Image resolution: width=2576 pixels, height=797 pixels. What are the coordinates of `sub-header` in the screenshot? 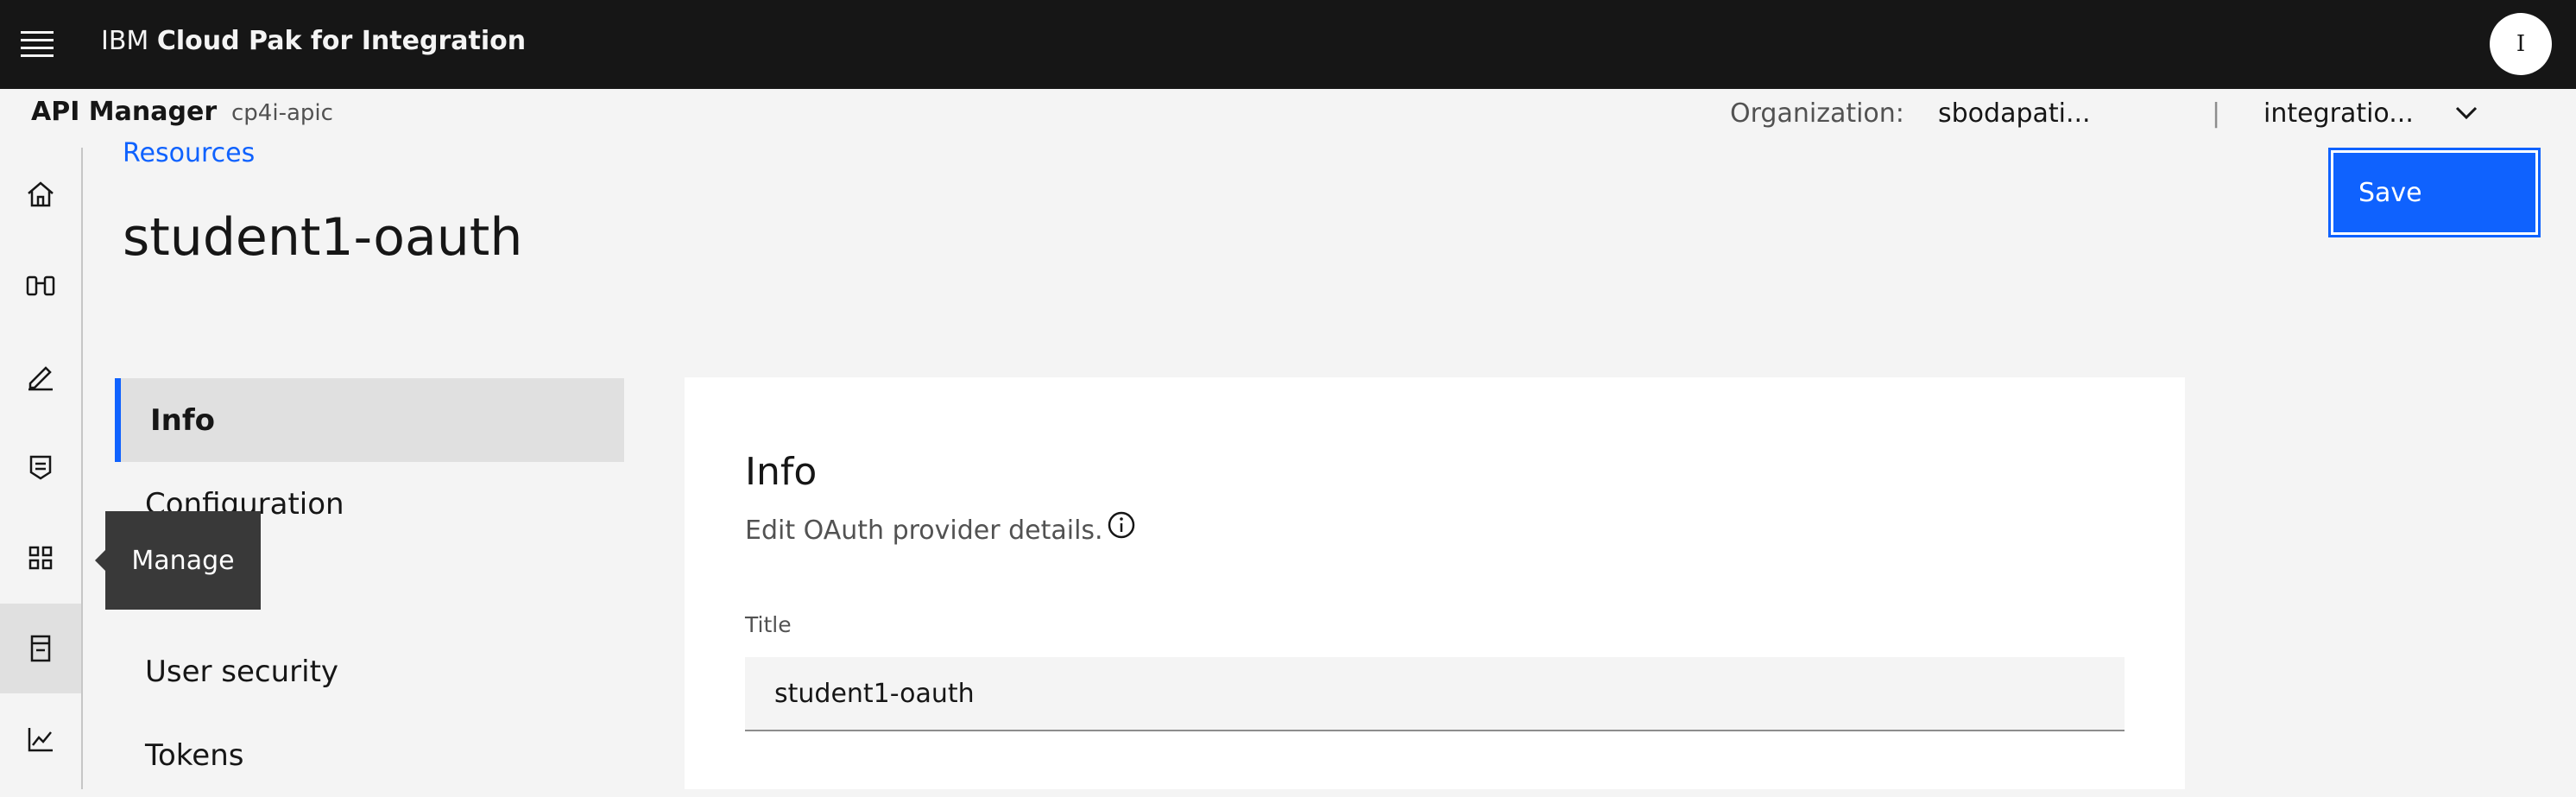 It's located at (1288, 118).